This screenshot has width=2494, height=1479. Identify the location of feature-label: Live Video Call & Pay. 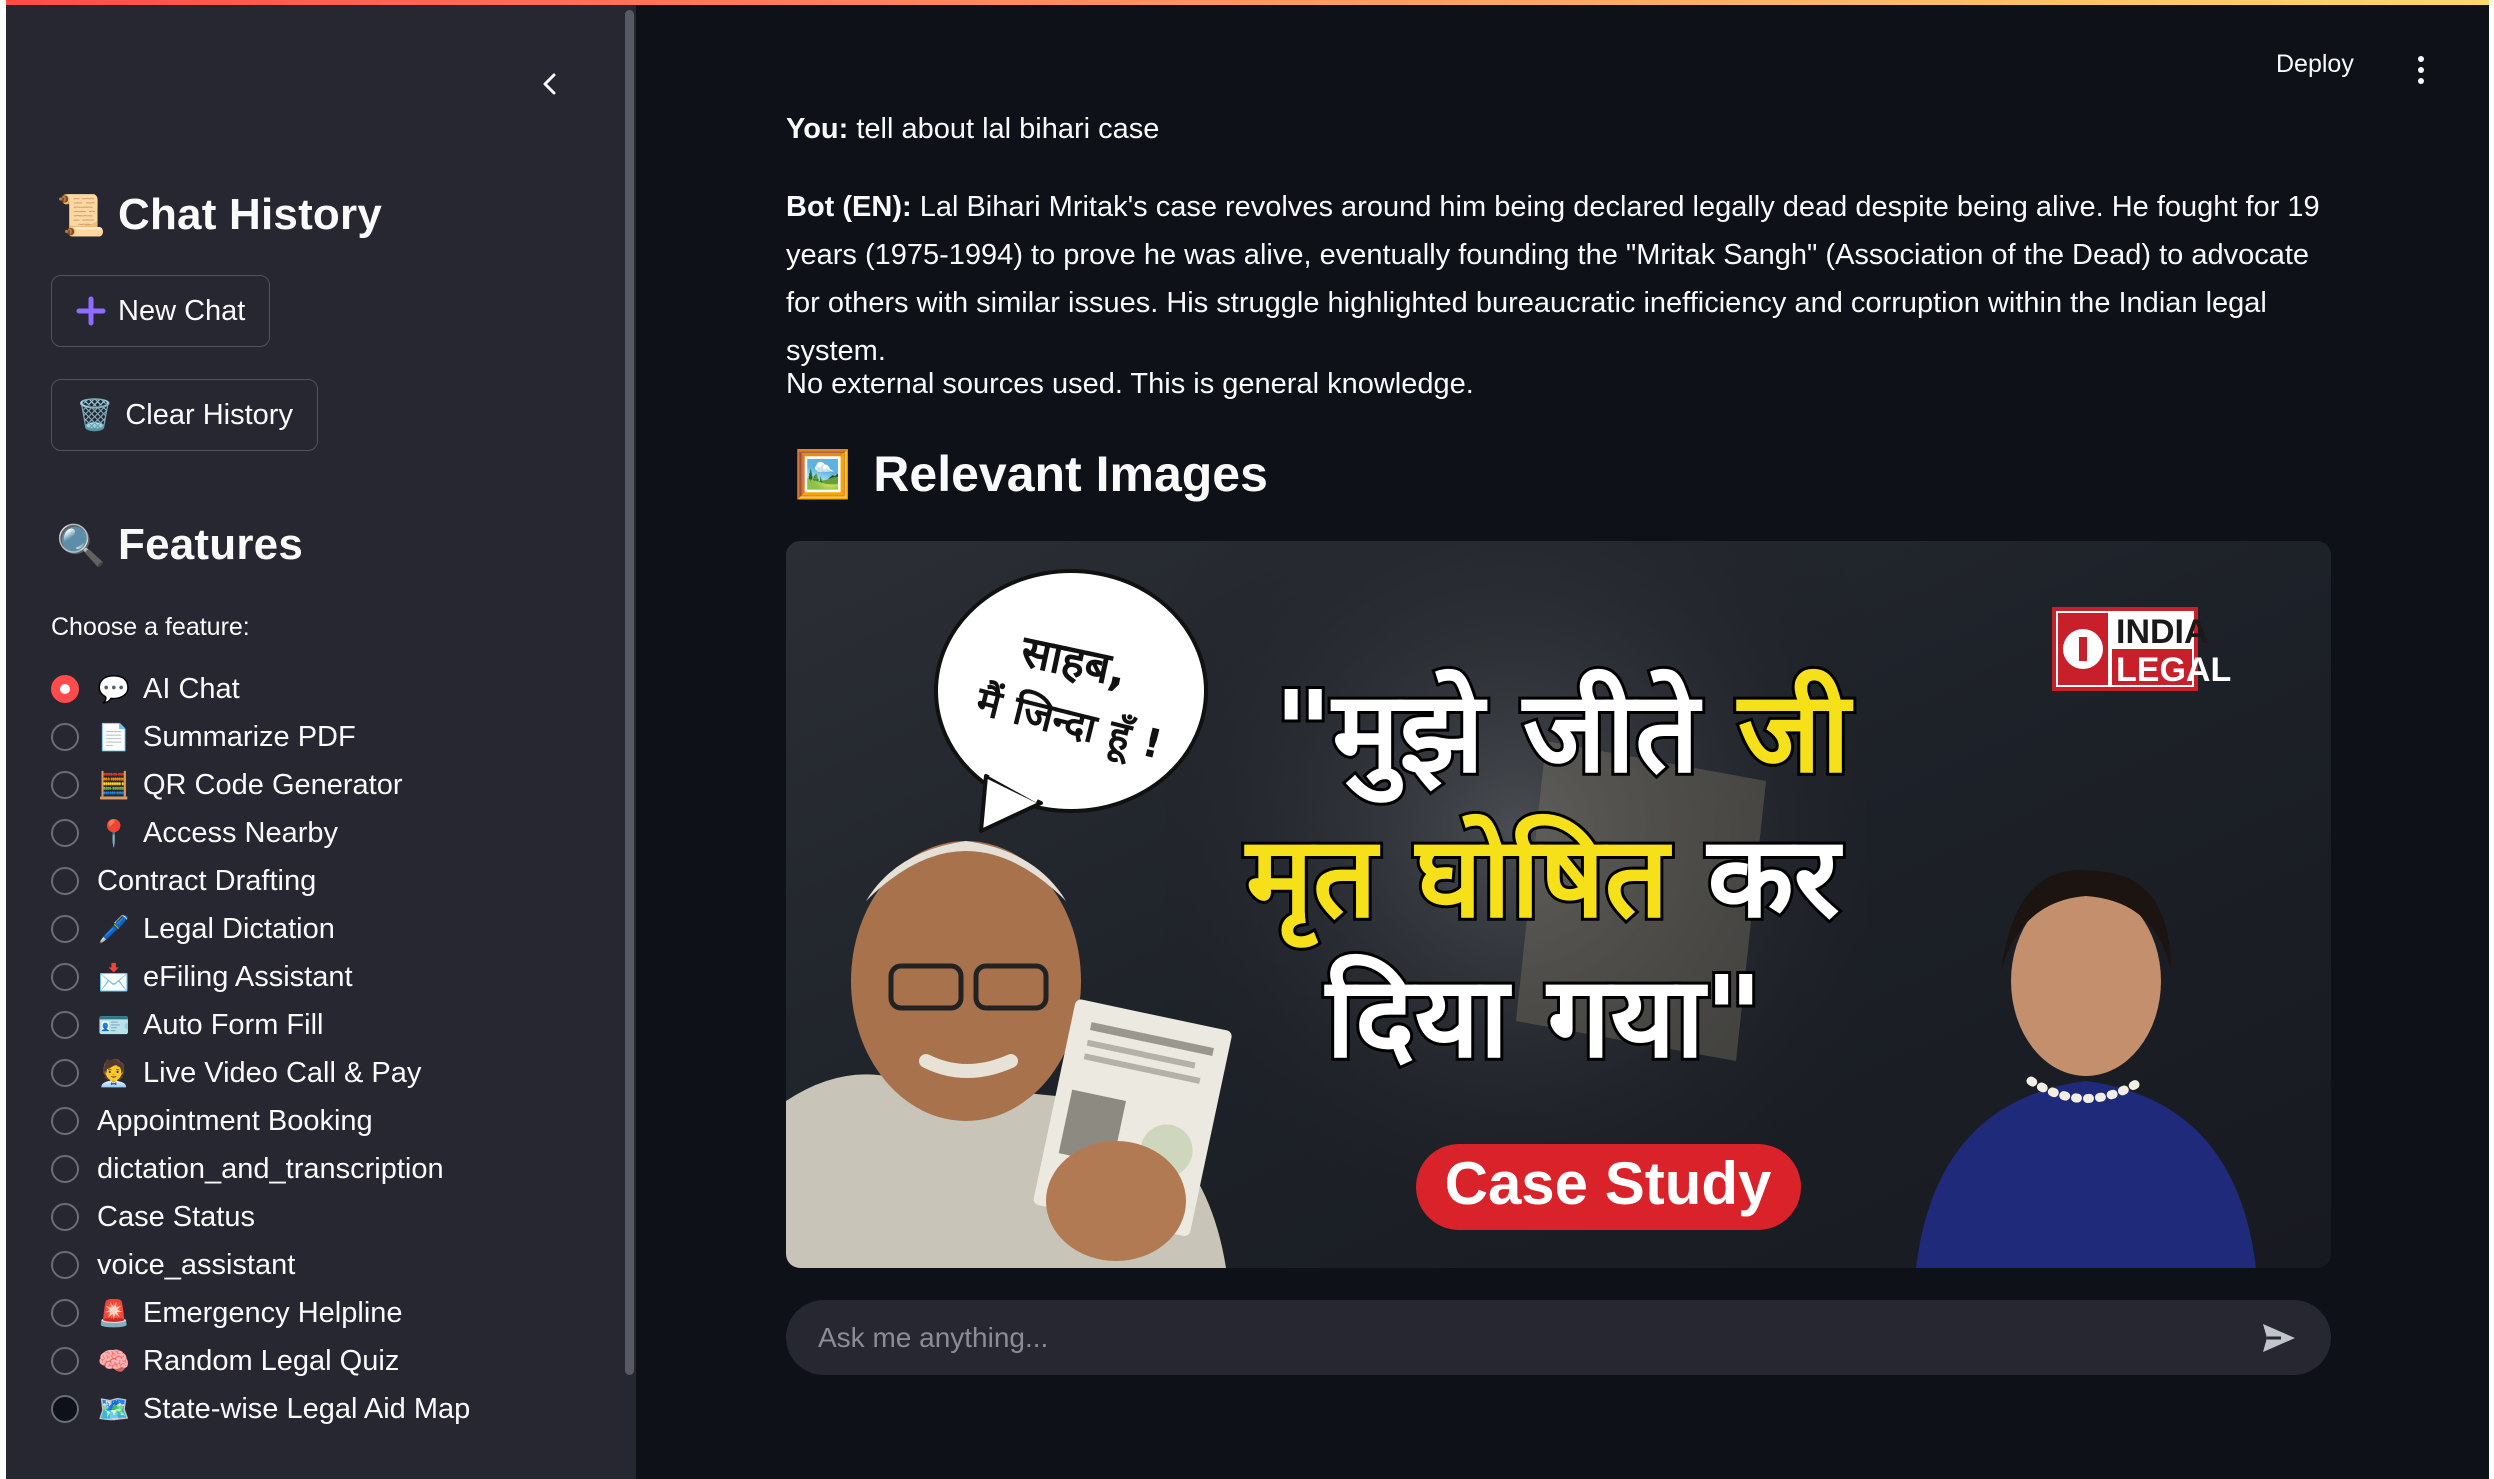
(282, 1072).